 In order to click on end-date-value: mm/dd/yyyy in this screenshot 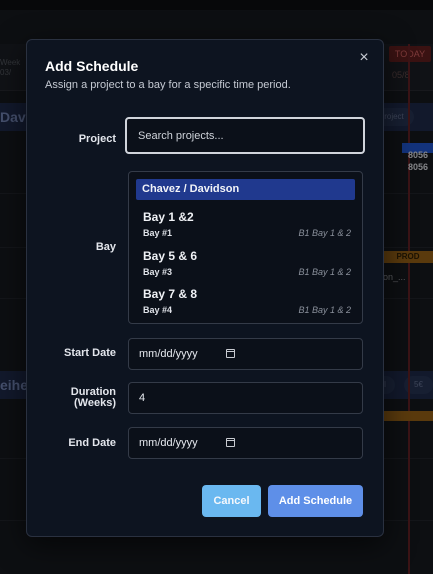, I will do `click(168, 443)`.